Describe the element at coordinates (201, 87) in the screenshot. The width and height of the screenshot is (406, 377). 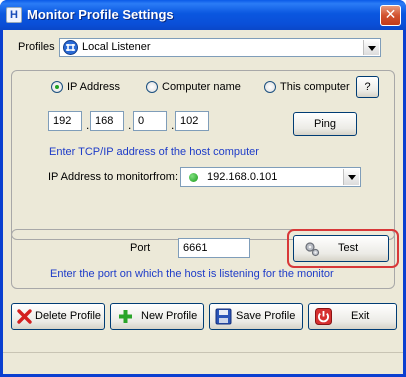
I see `radio-computer-name-label: Computer name` at that location.